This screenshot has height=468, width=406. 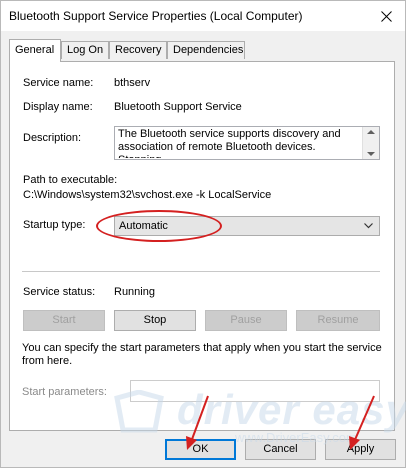 What do you see at coordinates (280, 449) in the screenshot?
I see `cancel-button: Cancel` at bounding box center [280, 449].